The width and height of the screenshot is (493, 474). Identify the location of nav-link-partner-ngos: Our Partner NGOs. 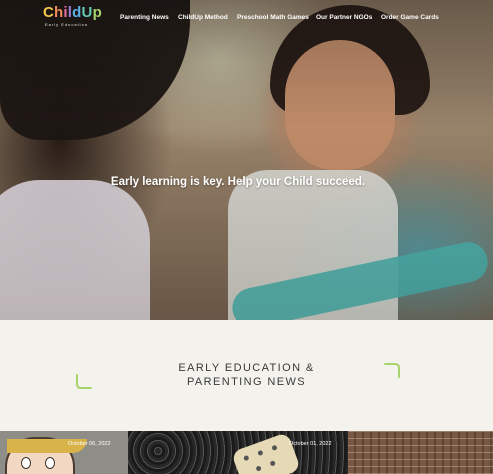
(344, 17).